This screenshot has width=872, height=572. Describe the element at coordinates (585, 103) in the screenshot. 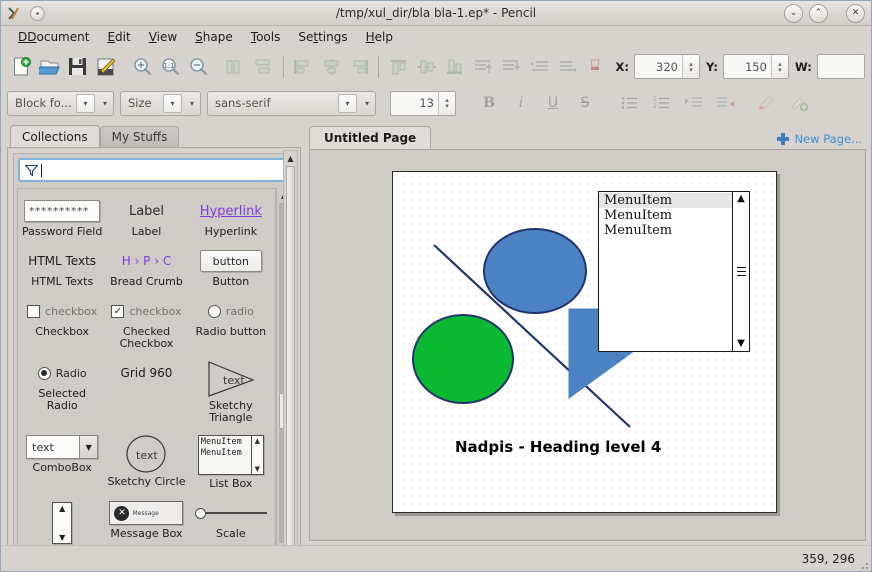

I see `strikethrough-button: S` at that location.